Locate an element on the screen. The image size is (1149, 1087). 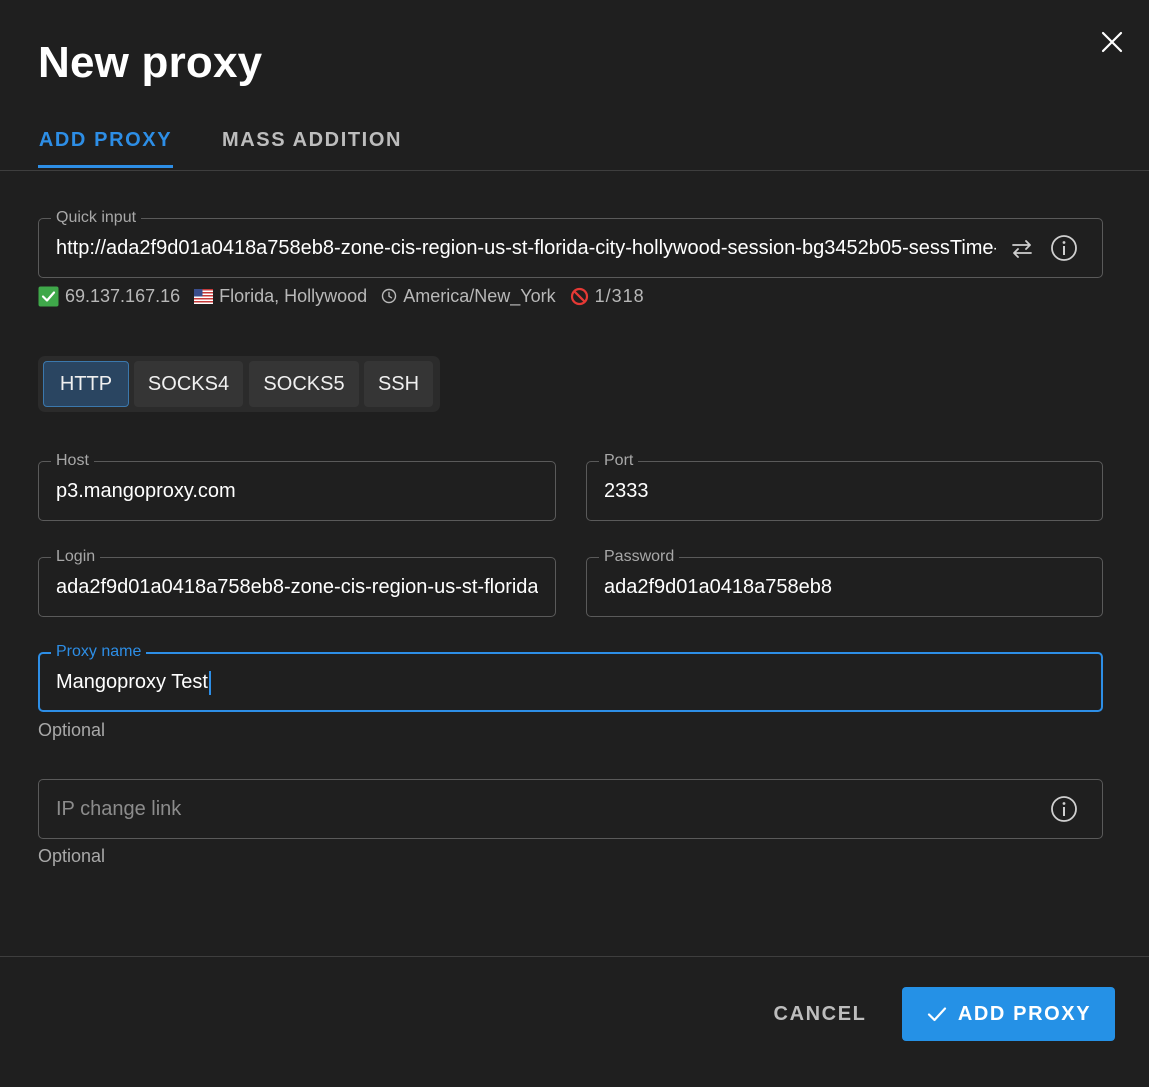
proxy-name-helper: Optional is located at coordinates (72, 730).